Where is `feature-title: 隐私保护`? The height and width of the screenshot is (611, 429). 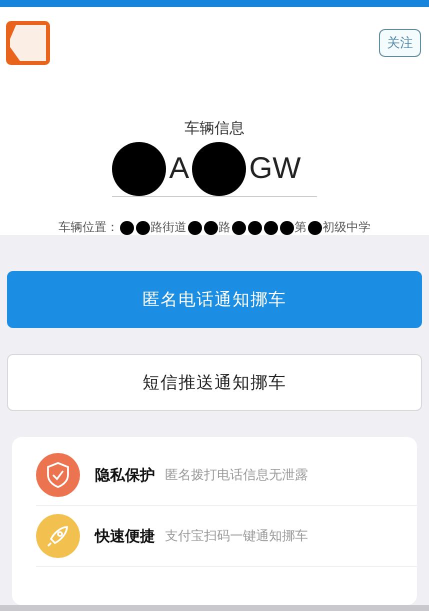
feature-title: 隐私保护 is located at coordinates (125, 475).